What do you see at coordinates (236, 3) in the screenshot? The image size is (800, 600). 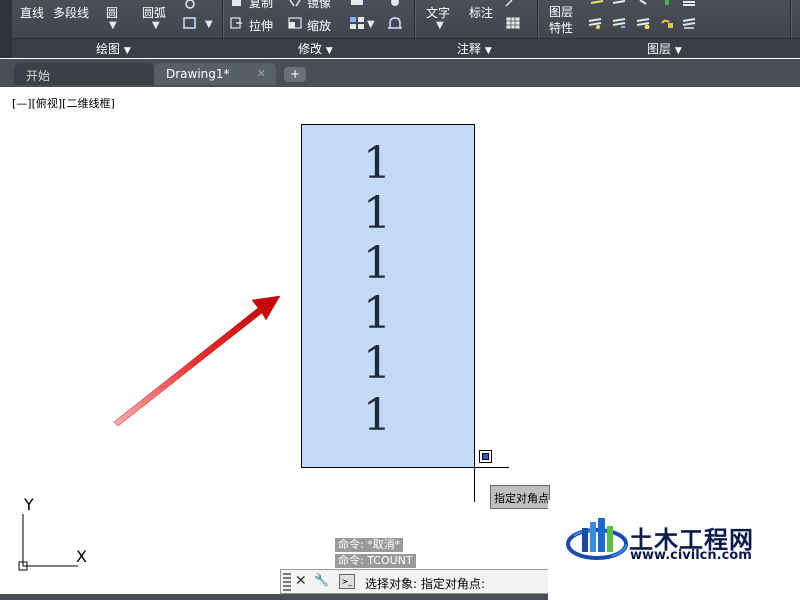 I see `copy-icon` at bounding box center [236, 3].